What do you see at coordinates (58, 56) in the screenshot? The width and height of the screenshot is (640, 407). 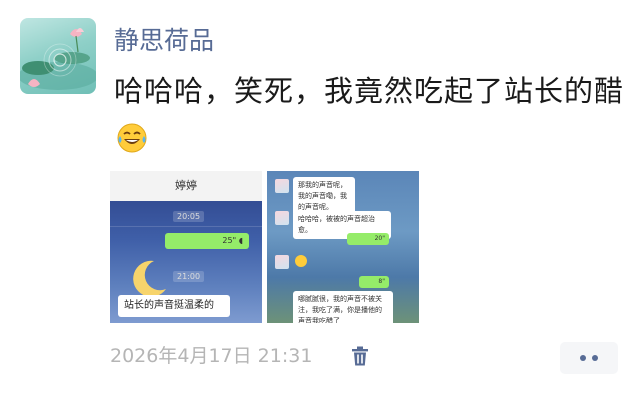 I see `avatar` at bounding box center [58, 56].